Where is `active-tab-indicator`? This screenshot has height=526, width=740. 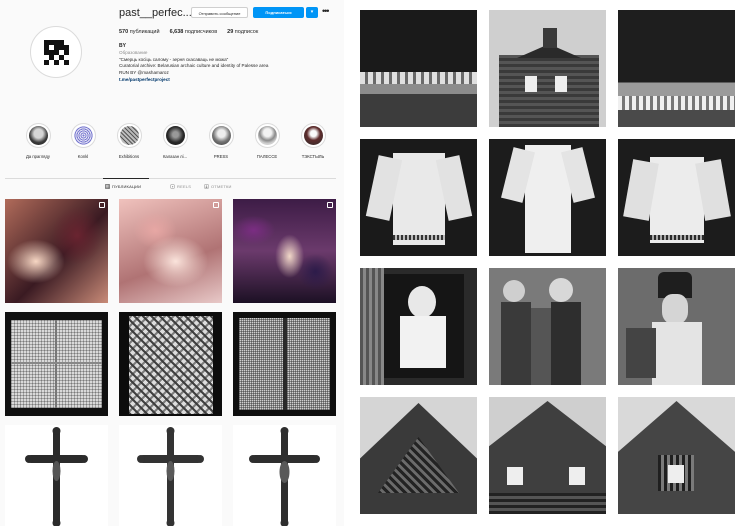
active-tab-indicator is located at coordinates (126, 178).